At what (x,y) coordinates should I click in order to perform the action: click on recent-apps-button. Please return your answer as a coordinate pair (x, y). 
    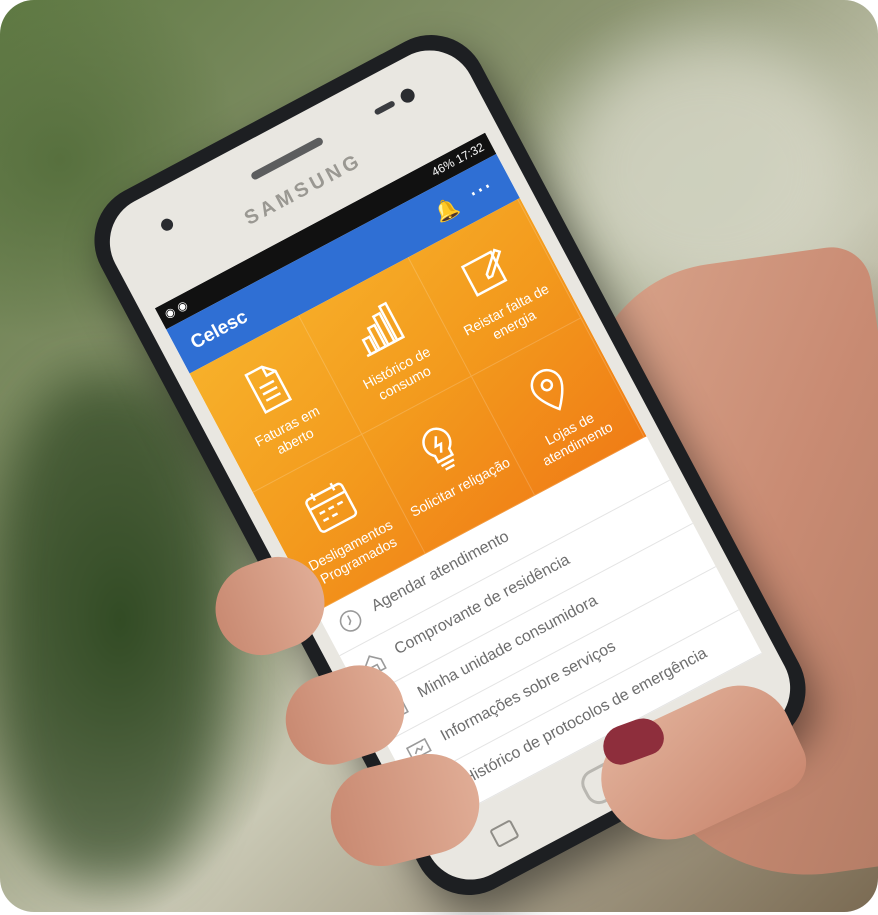
    Looking at the image, I should click on (504, 834).